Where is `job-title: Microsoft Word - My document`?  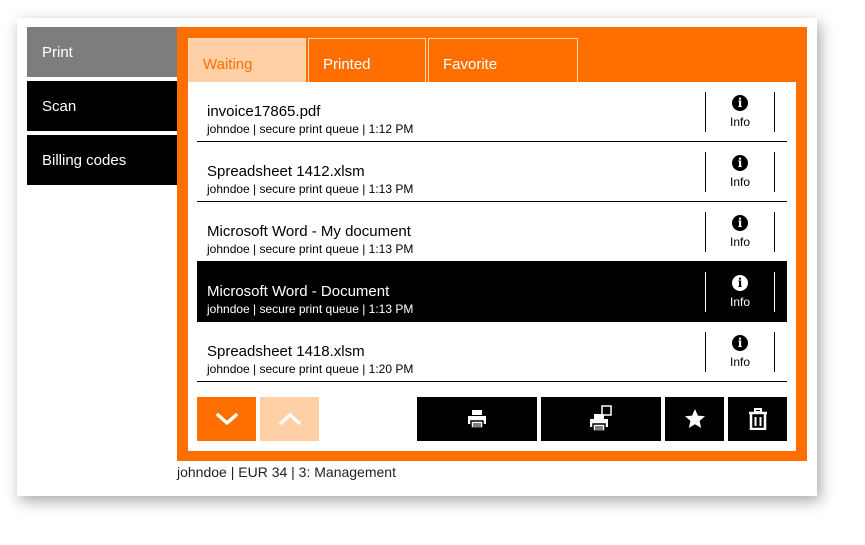 job-title: Microsoft Word - My document is located at coordinates (309, 231).